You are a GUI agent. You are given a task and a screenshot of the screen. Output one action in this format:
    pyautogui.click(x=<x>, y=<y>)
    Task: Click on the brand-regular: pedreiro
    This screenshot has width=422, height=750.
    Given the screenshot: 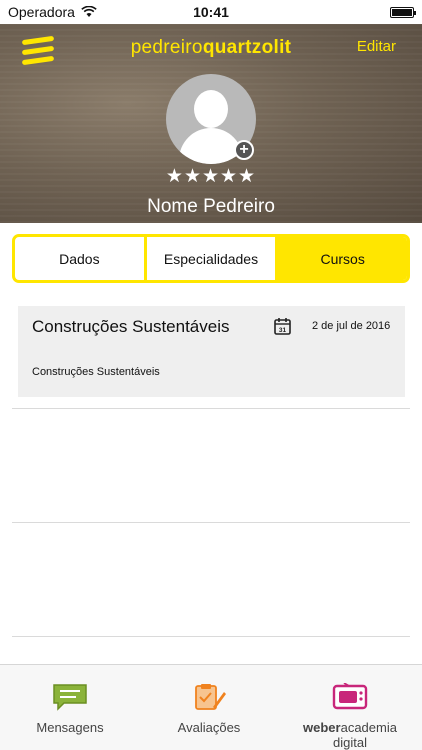 What is the action you would take?
    pyautogui.click(x=166, y=47)
    